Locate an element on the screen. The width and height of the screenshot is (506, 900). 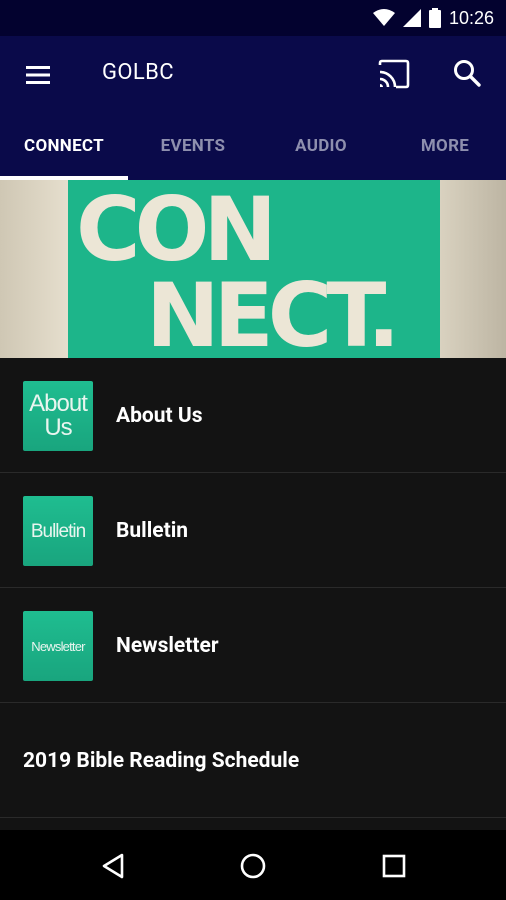
back-icon is located at coordinates (114, 866).